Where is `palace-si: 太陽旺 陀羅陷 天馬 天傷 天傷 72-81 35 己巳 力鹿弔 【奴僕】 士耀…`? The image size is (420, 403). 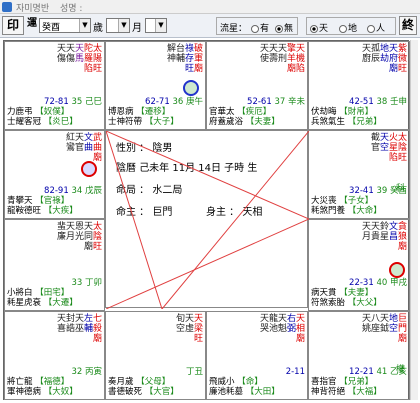 palace-si: 太陽旺 陀羅陷 天馬 天傷 天傷 72-81 35 己巳 力鹿弔 【奴僕】 士耀… is located at coordinates (54, 85).